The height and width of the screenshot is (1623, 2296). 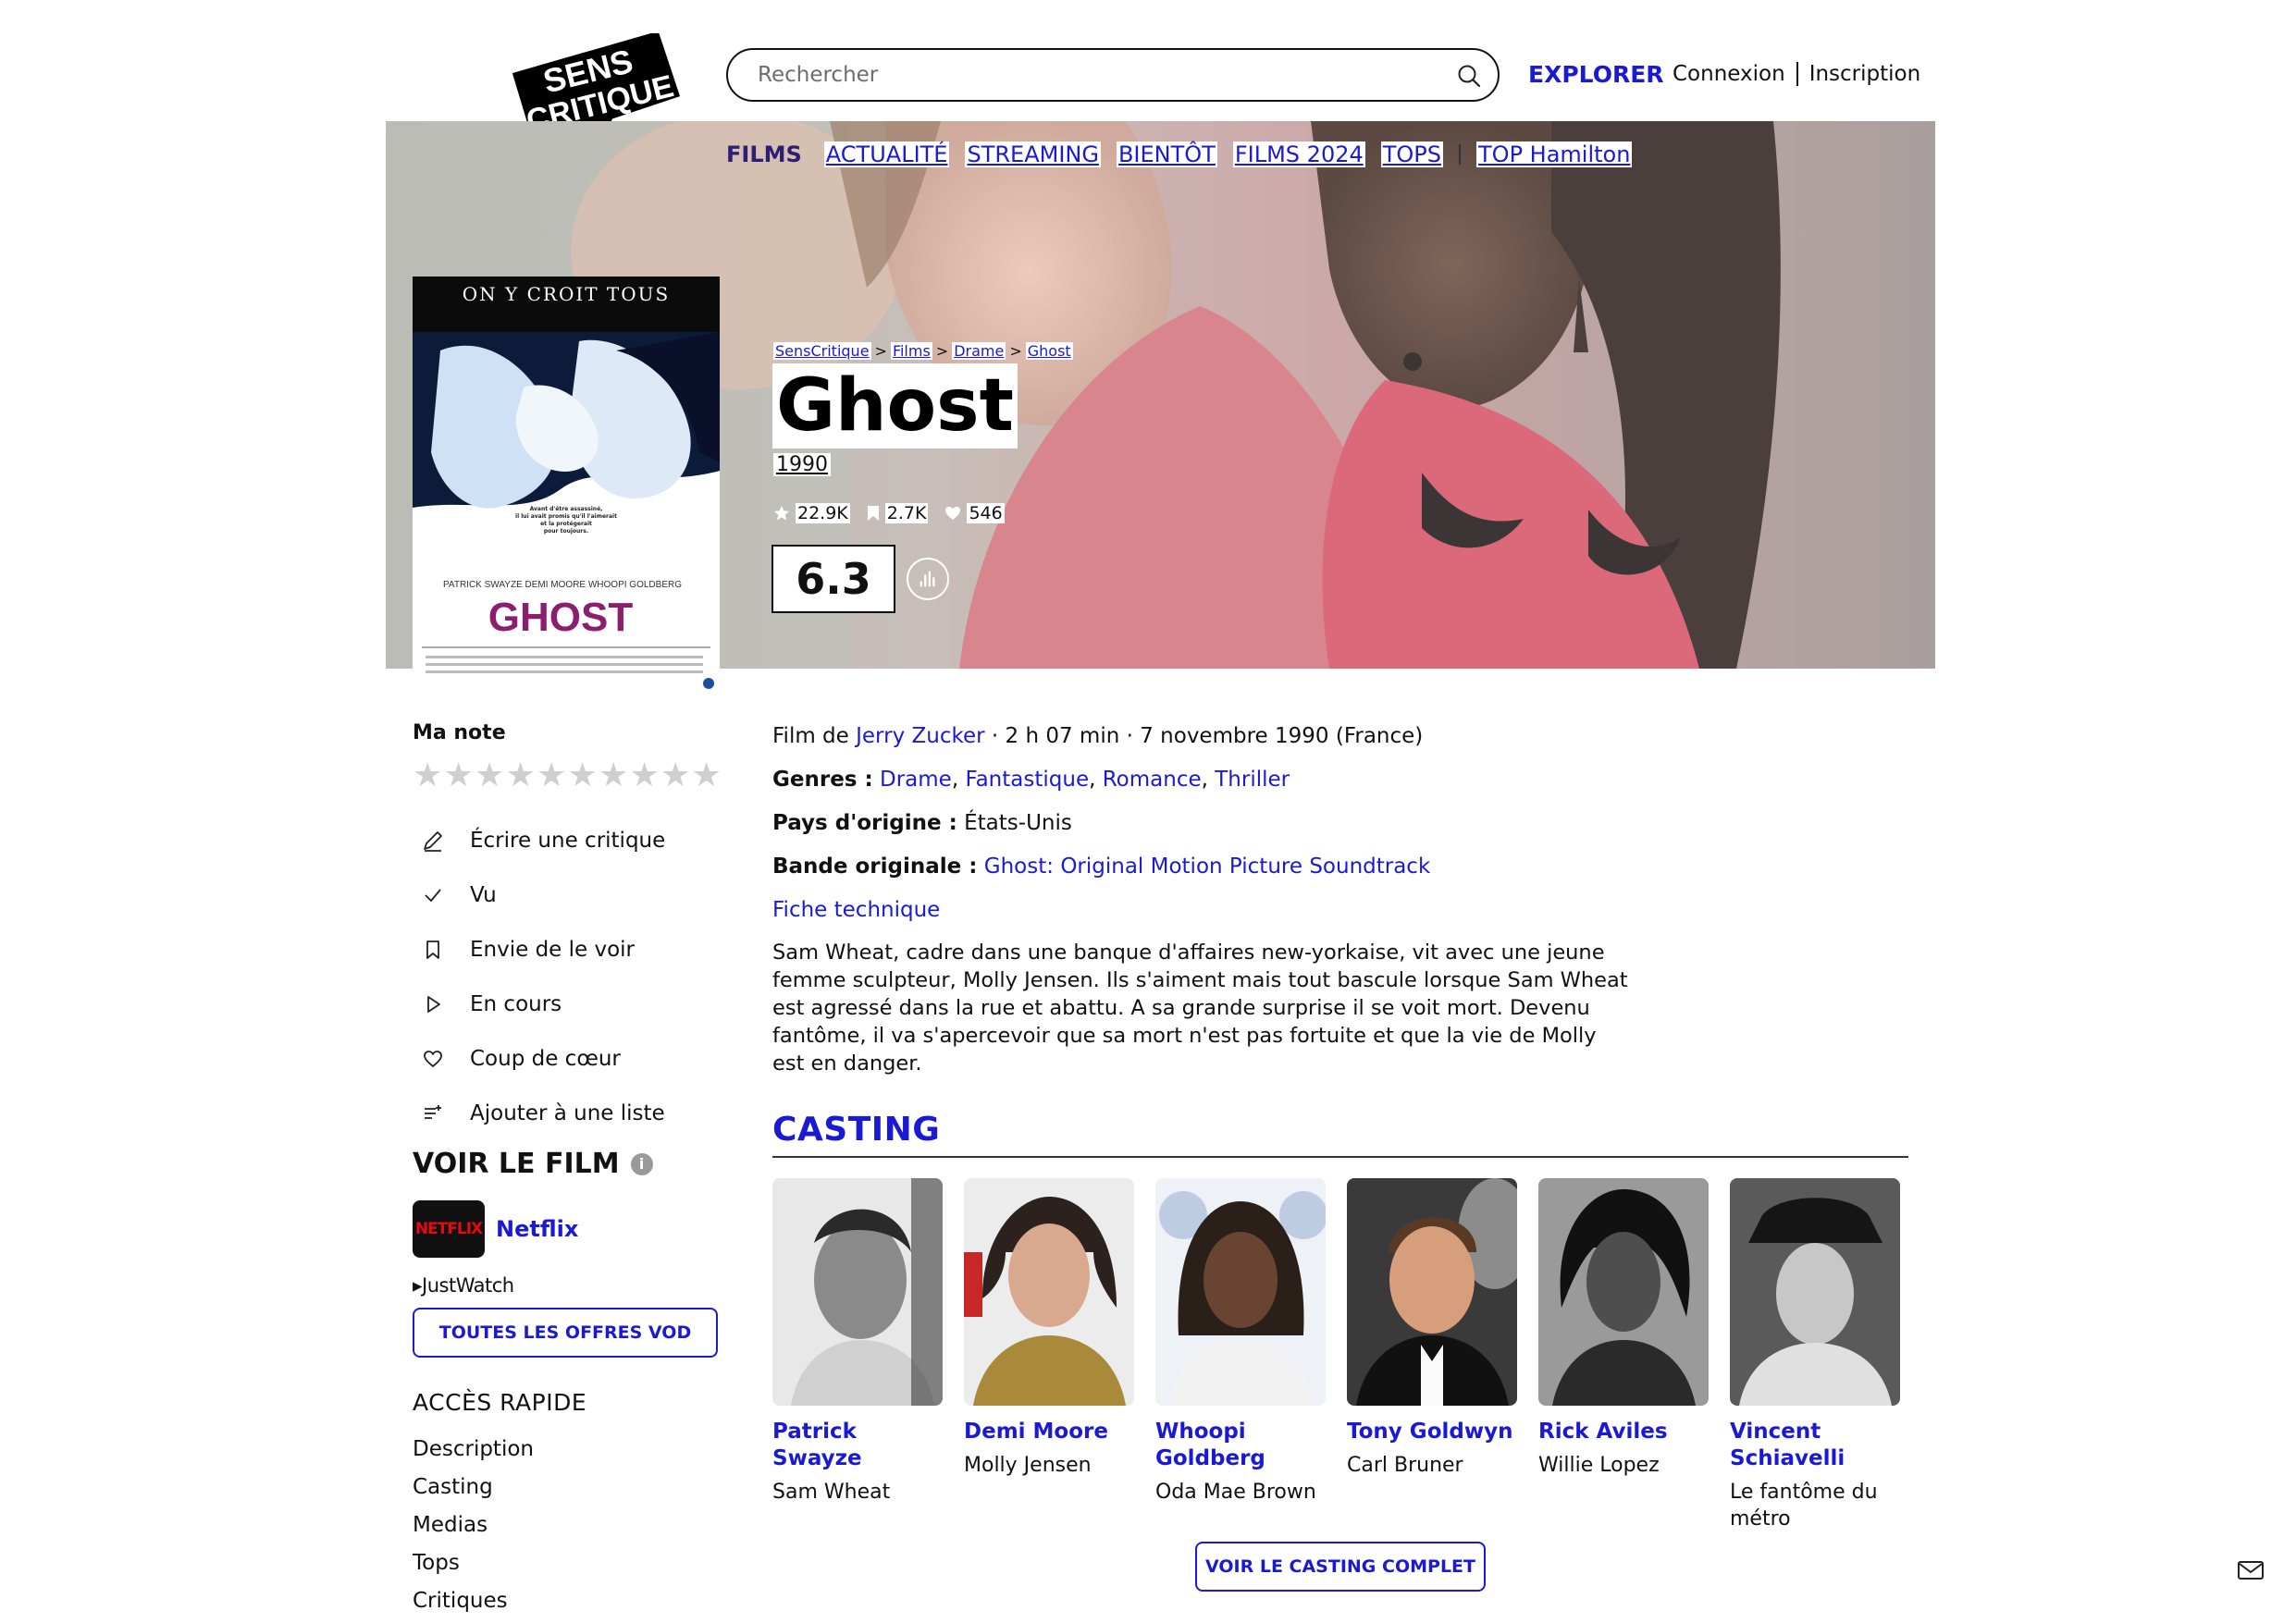 What do you see at coordinates (920, 736) in the screenshot?
I see `director-link: Jerry Zucker` at bounding box center [920, 736].